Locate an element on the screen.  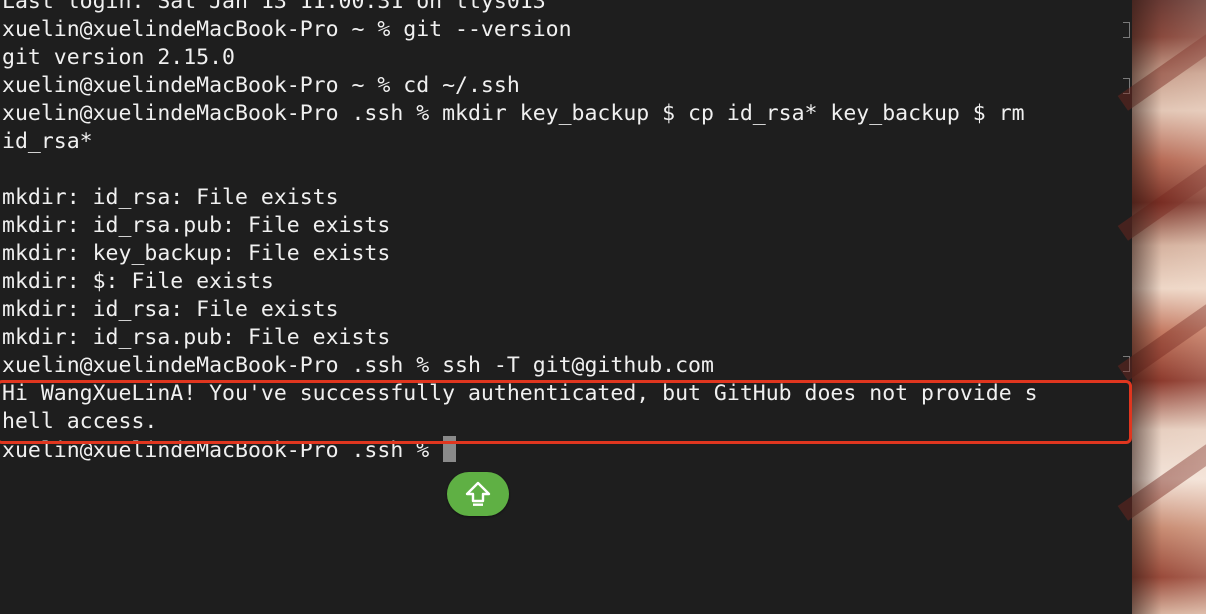
terminal-line-error: mkdir: key_backup: File exists is located at coordinates (196, 253).